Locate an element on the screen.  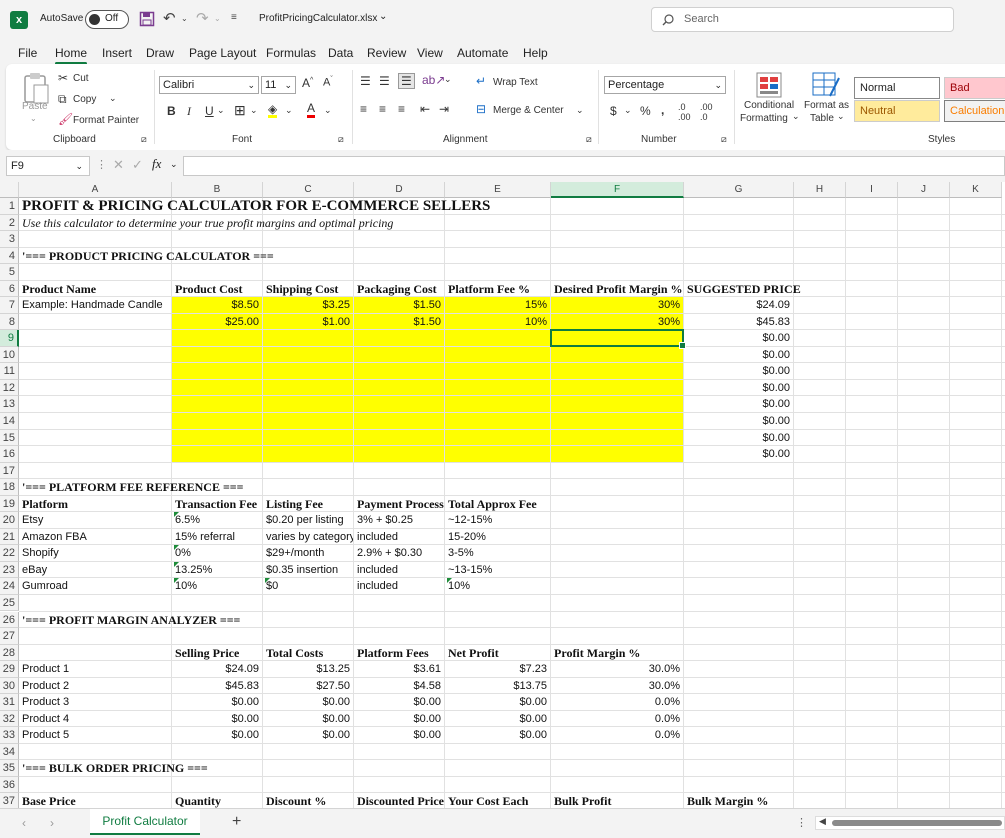
cell-c20: $0.20 per listing is located at coordinates (305, 520).